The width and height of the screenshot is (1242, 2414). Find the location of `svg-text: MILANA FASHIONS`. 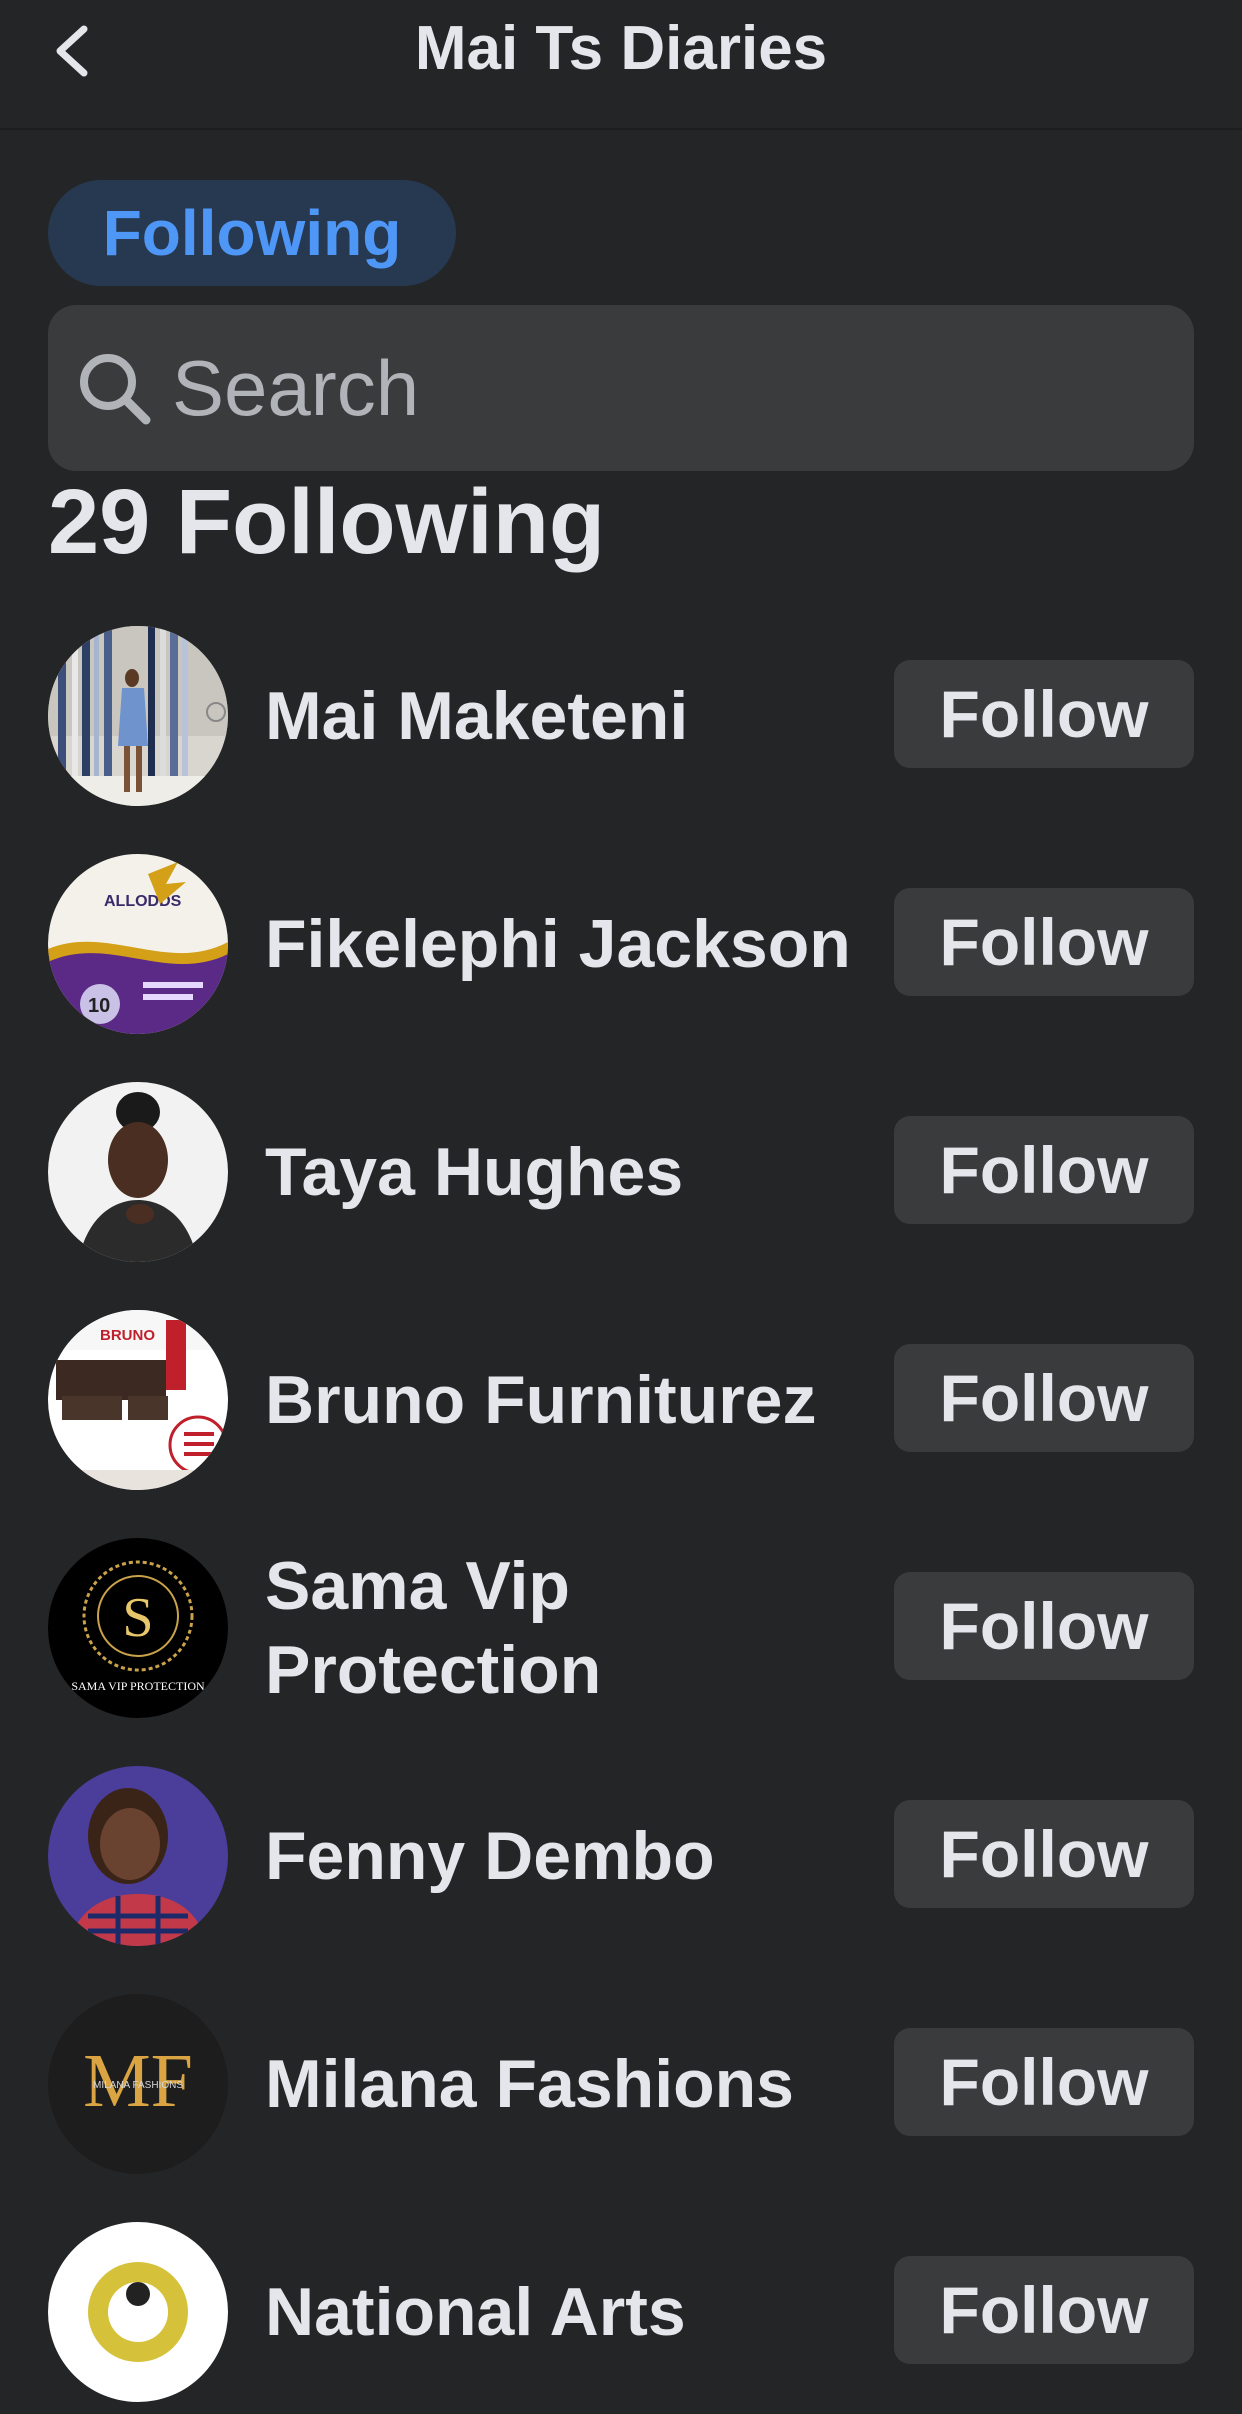

svg-text: MILANA FASHIONS is located at coordinates (138, 2085).